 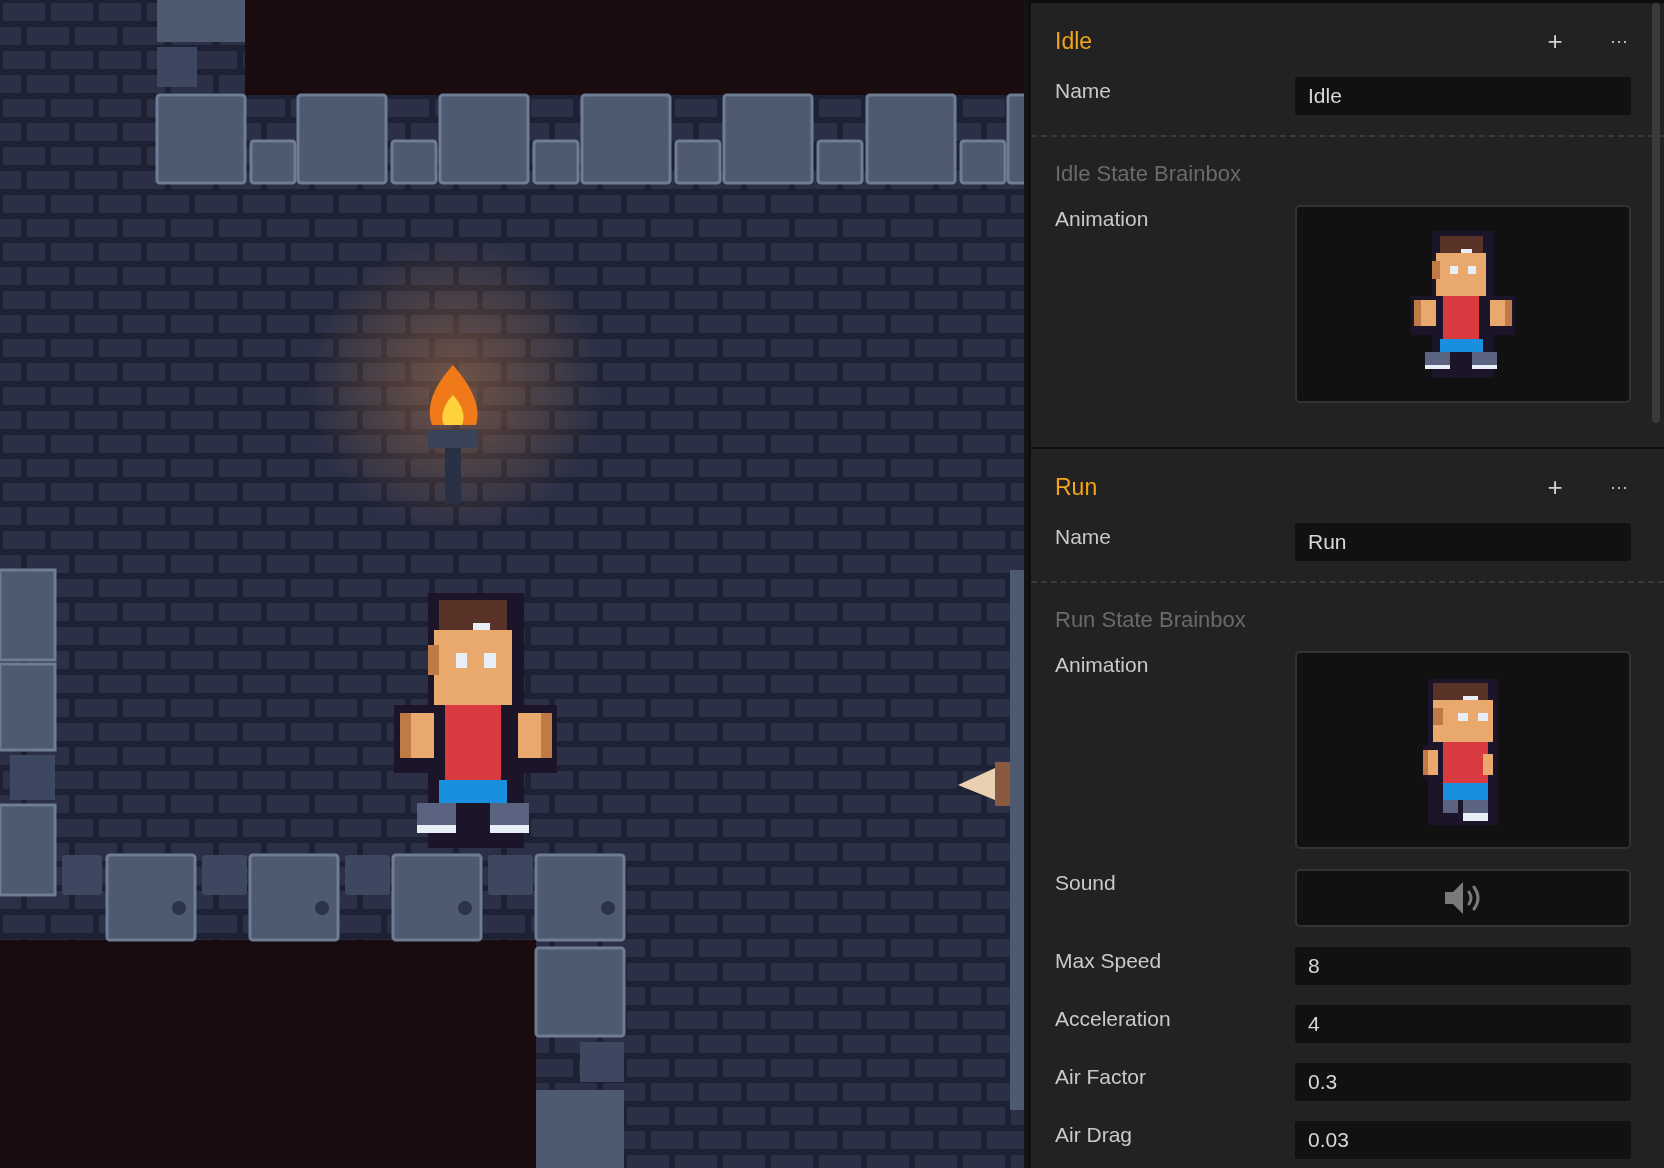 I want to click on spike-trap-drawing, so click(x=984, y=784).